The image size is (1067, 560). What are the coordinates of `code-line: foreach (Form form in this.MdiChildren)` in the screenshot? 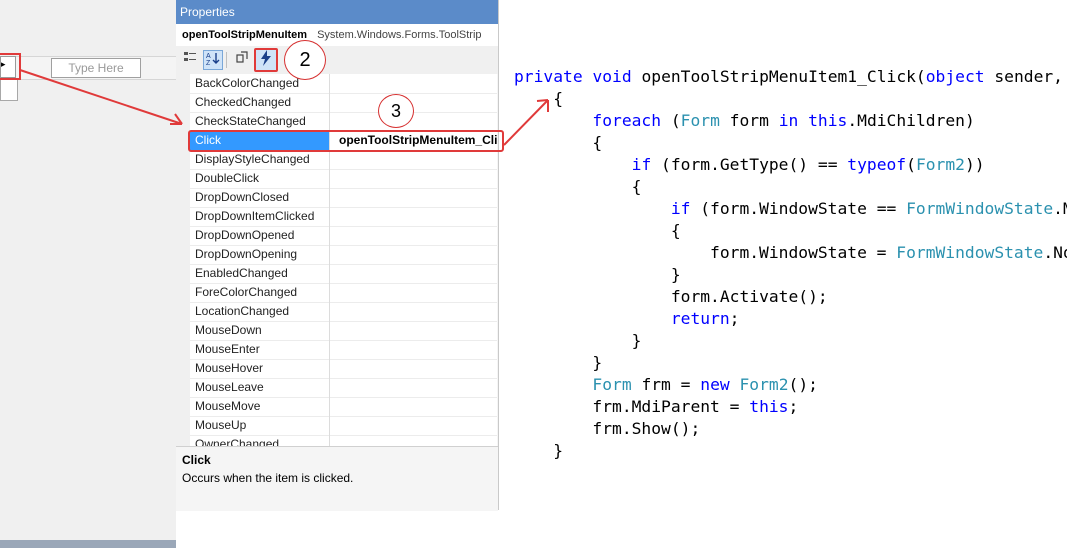 It's located at (744, 121).